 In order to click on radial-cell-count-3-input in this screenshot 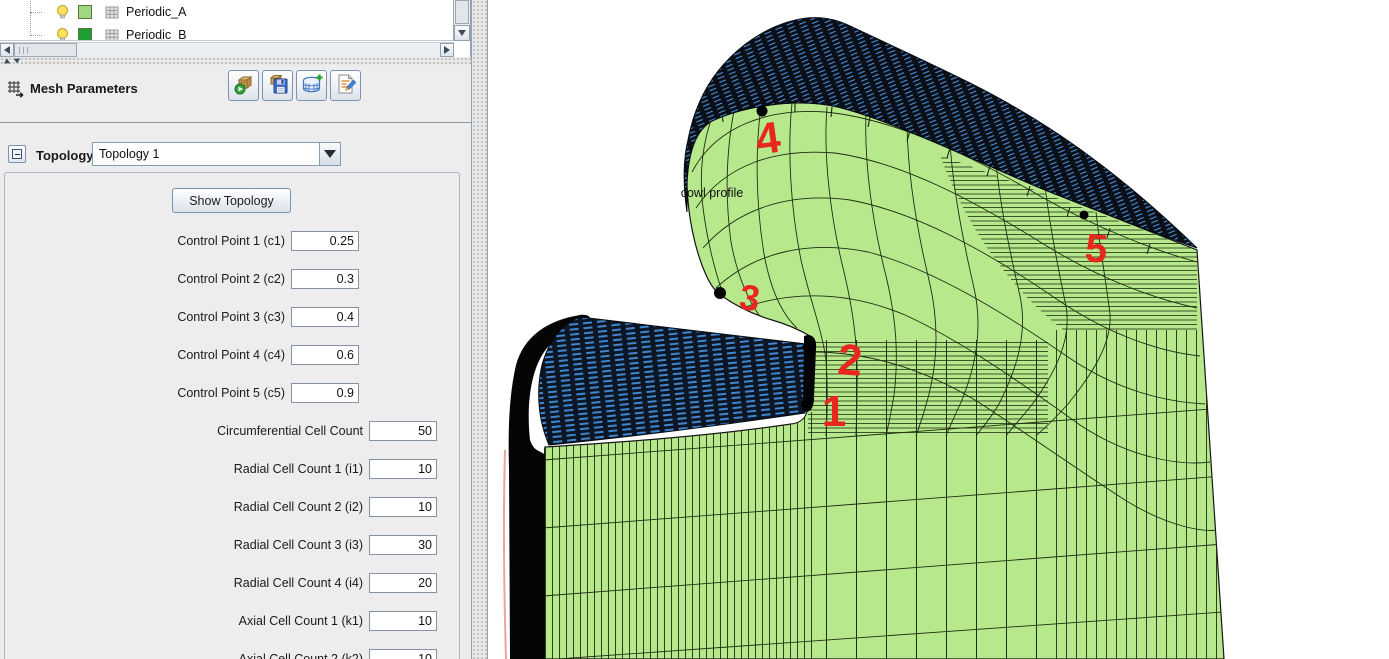, I will do `click(403, 545)`.